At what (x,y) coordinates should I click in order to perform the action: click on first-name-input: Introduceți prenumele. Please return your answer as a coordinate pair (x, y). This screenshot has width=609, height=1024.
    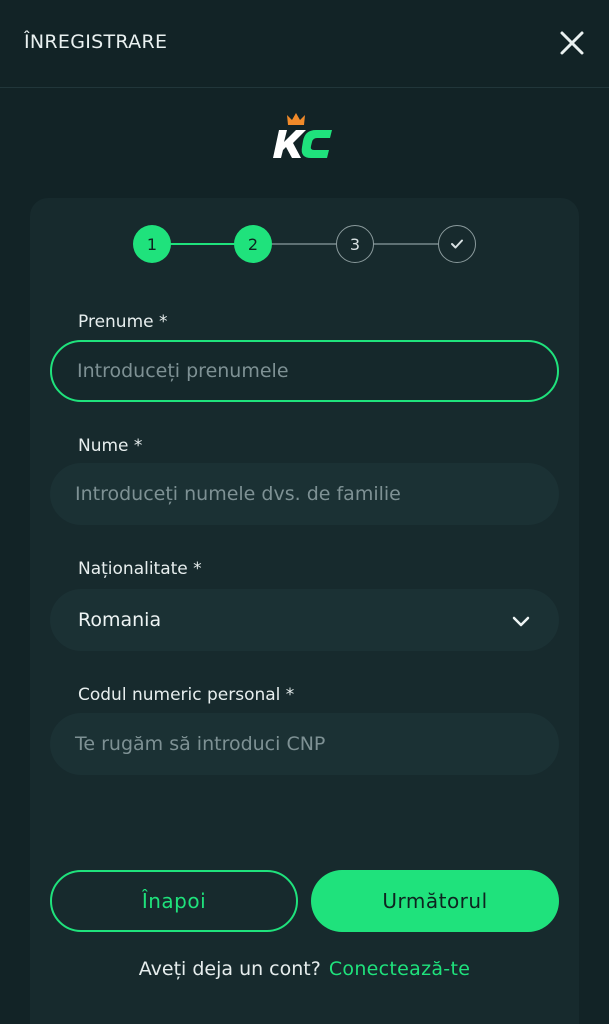
    Looking at the image, I should click on (304, 371).